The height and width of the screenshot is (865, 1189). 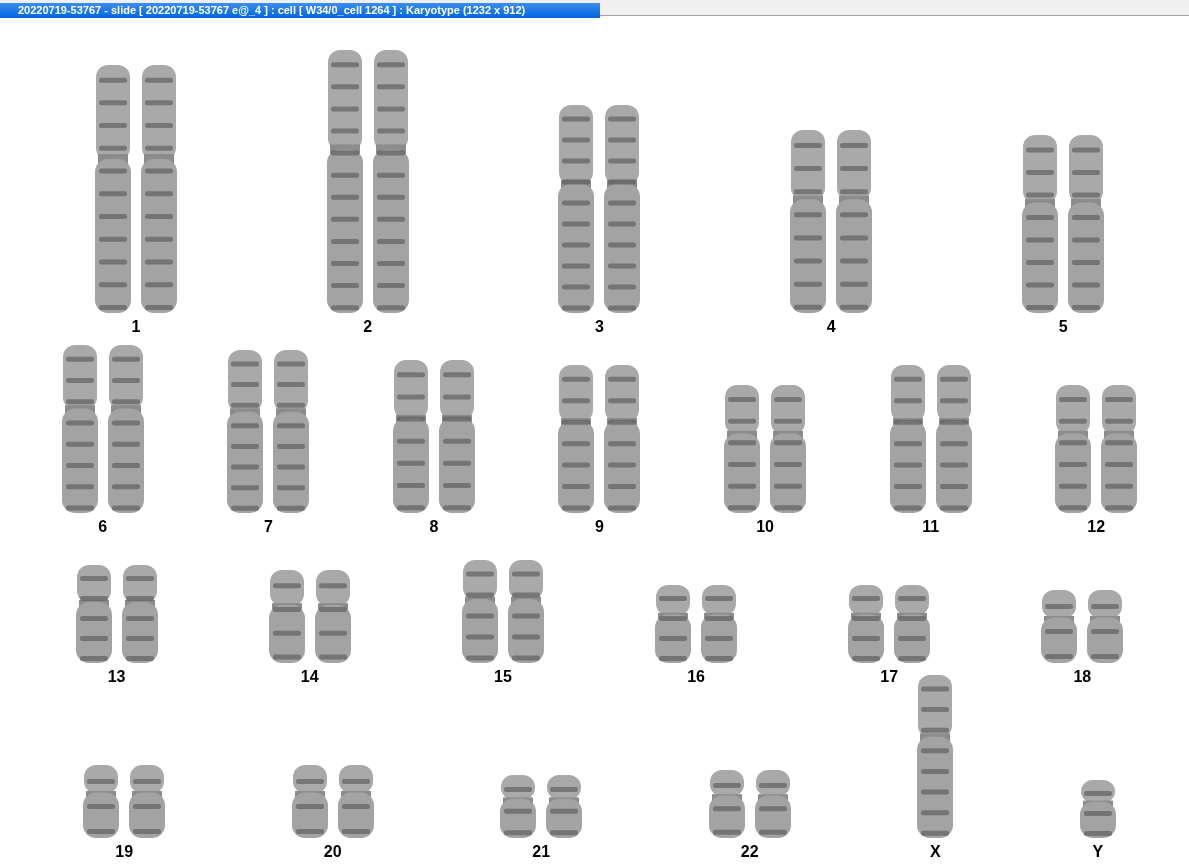 What do you see at coordinates (541, 852) in the screenshot?
I see `chromosome-label: 21` at bounding box center [541, 852].